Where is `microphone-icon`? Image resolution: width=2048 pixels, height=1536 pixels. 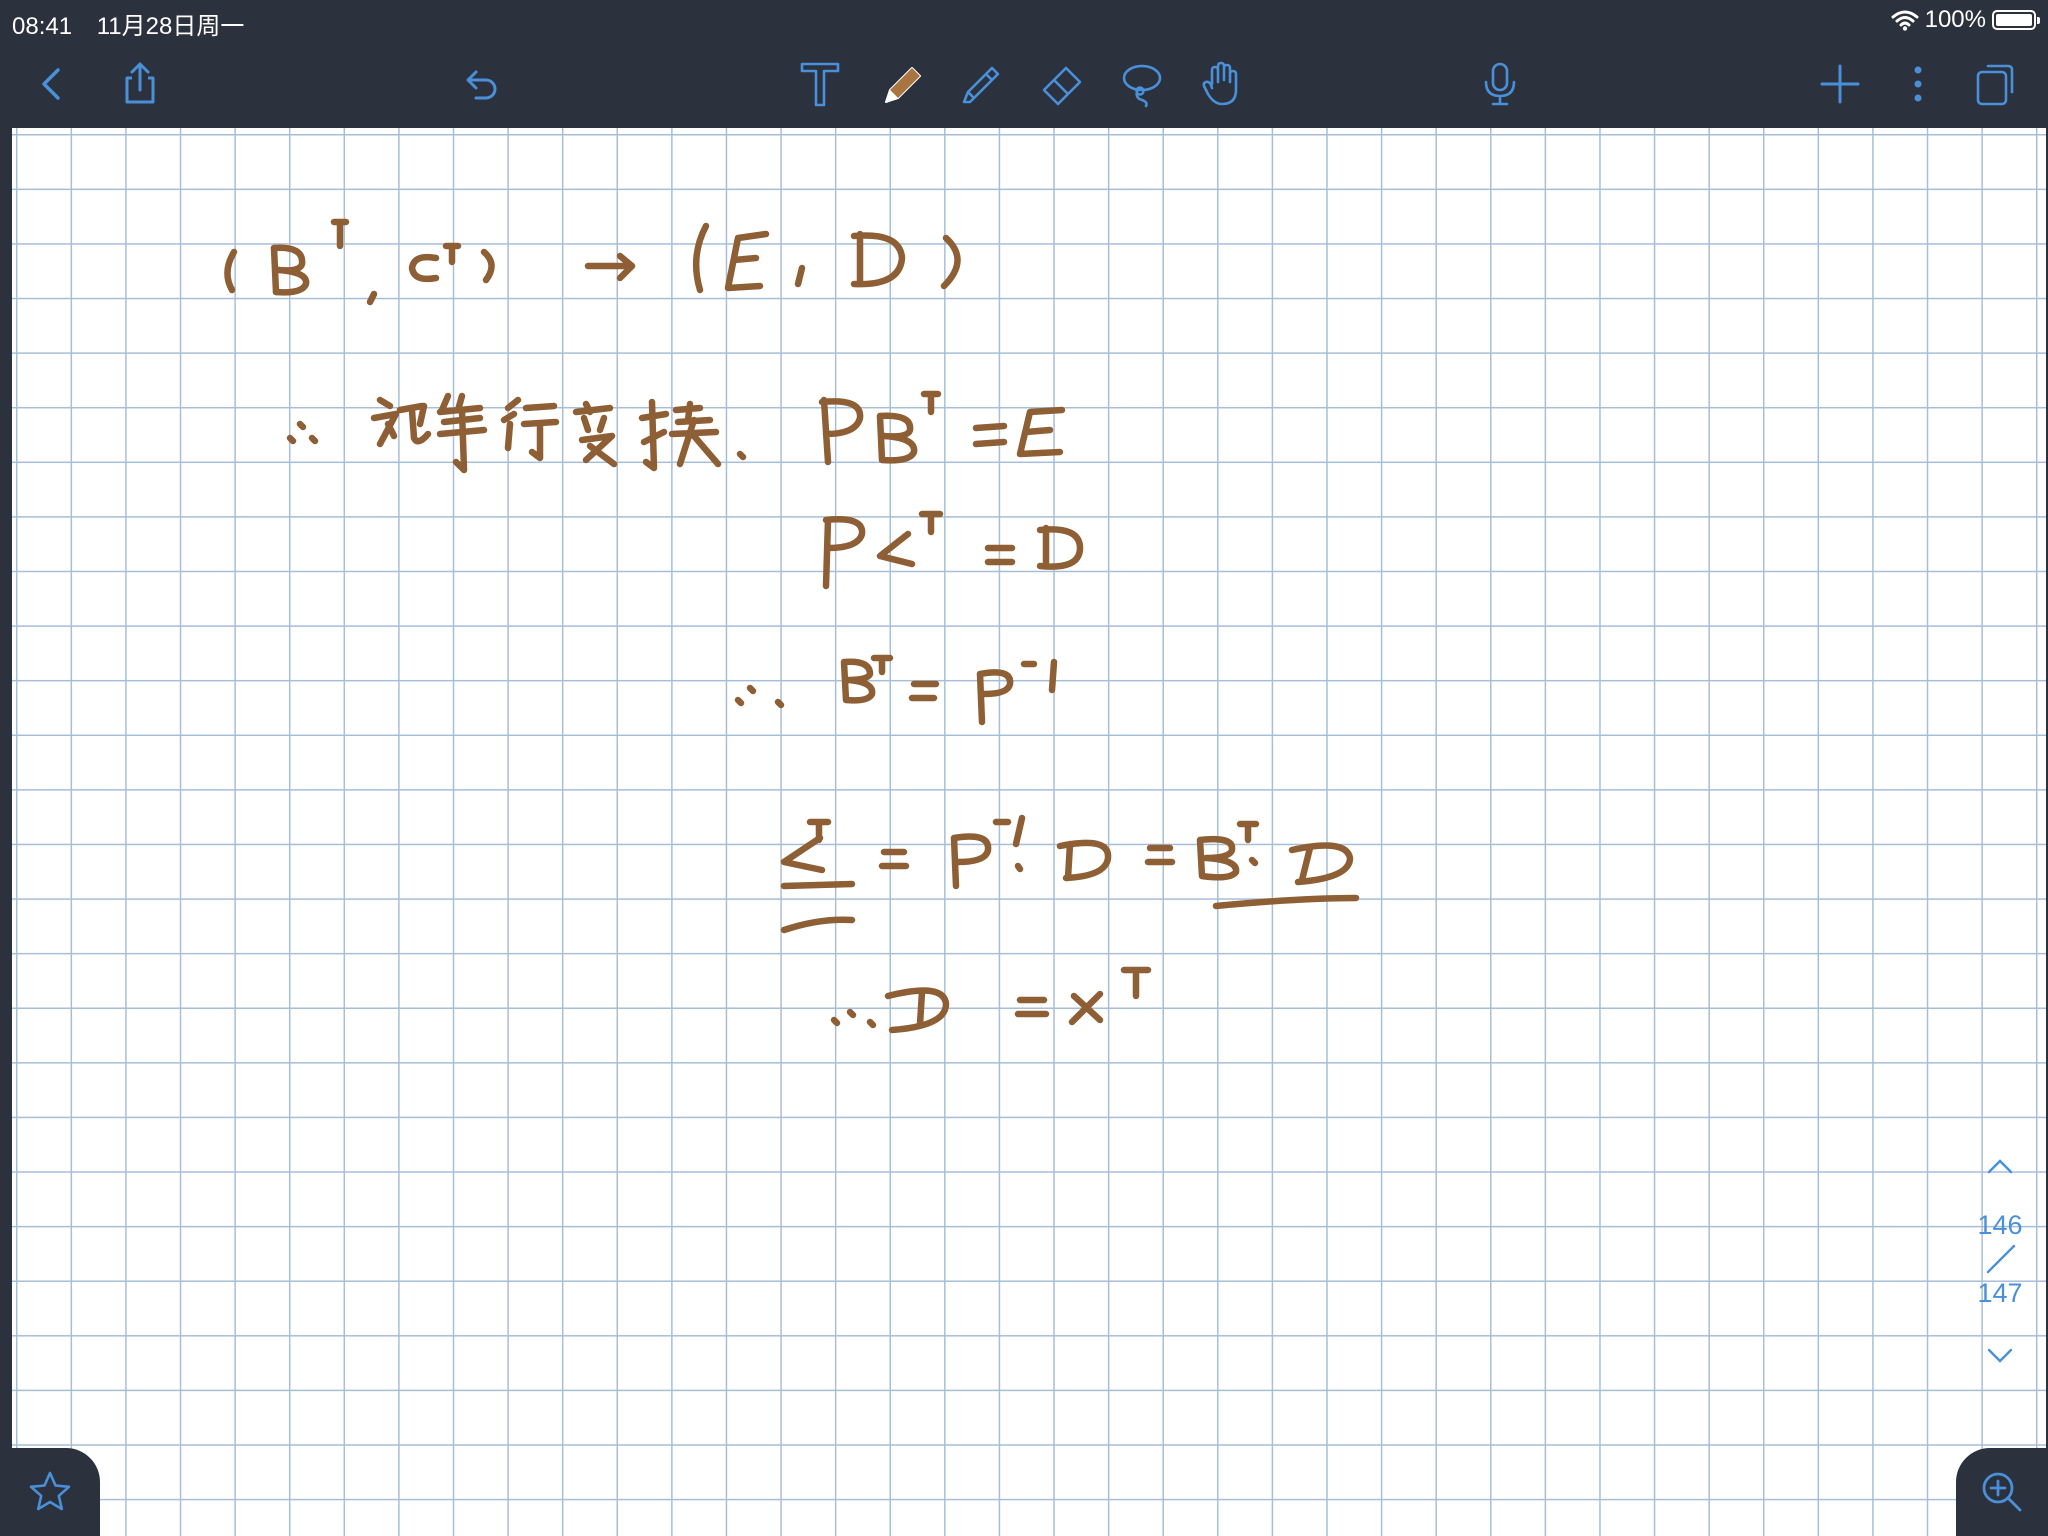 microphone-icon is located at coordinates (1500, 84).